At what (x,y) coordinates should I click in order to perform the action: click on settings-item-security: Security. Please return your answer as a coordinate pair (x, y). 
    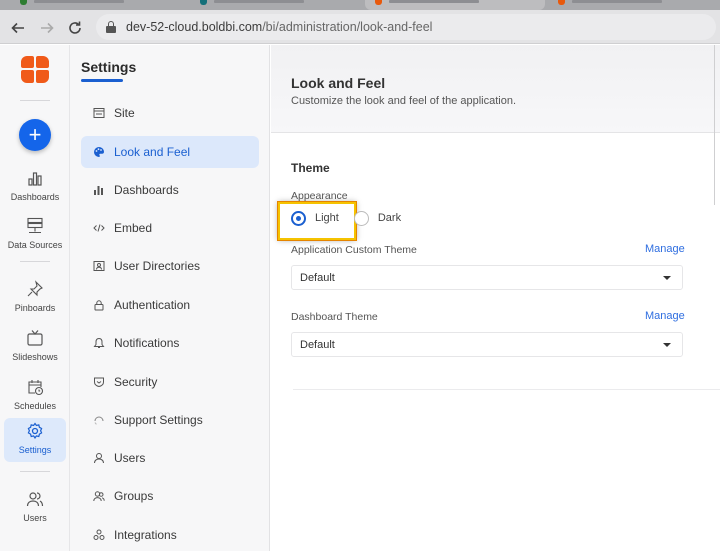
    Looking at the image, I should click on (170, 382).